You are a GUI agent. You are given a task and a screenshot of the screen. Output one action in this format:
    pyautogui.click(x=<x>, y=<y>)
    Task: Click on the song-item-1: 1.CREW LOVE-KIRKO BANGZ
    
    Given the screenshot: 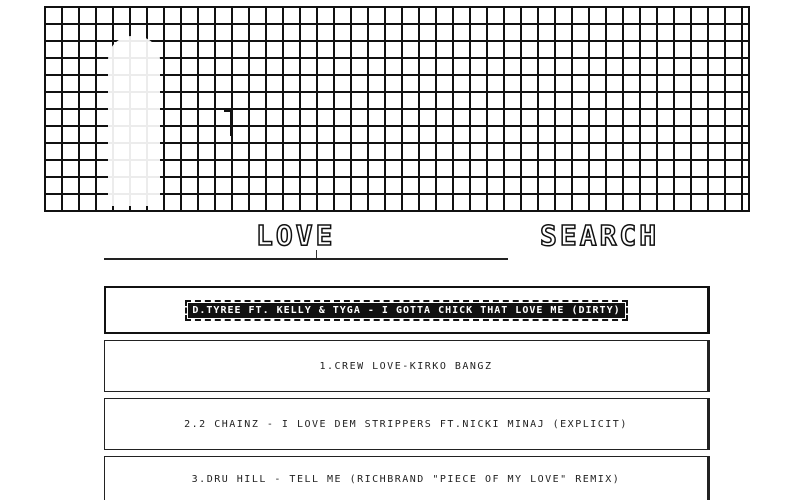 What is the action you would take?
    pyautogui.click(x=407, y=366)
    